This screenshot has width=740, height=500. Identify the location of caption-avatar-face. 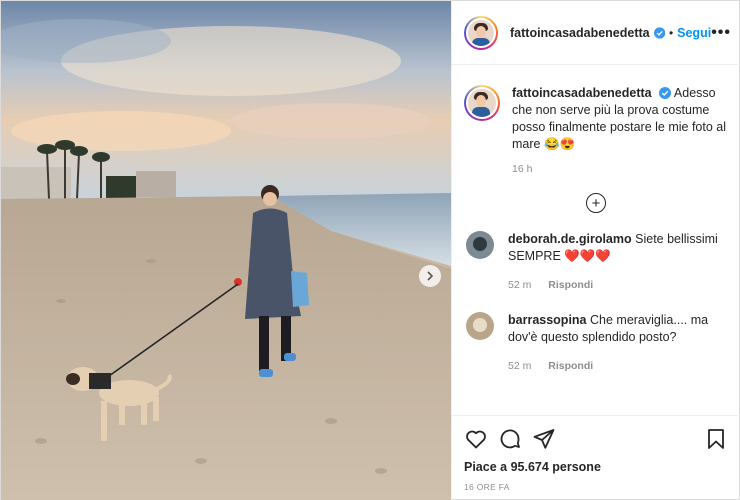
(481, 101).